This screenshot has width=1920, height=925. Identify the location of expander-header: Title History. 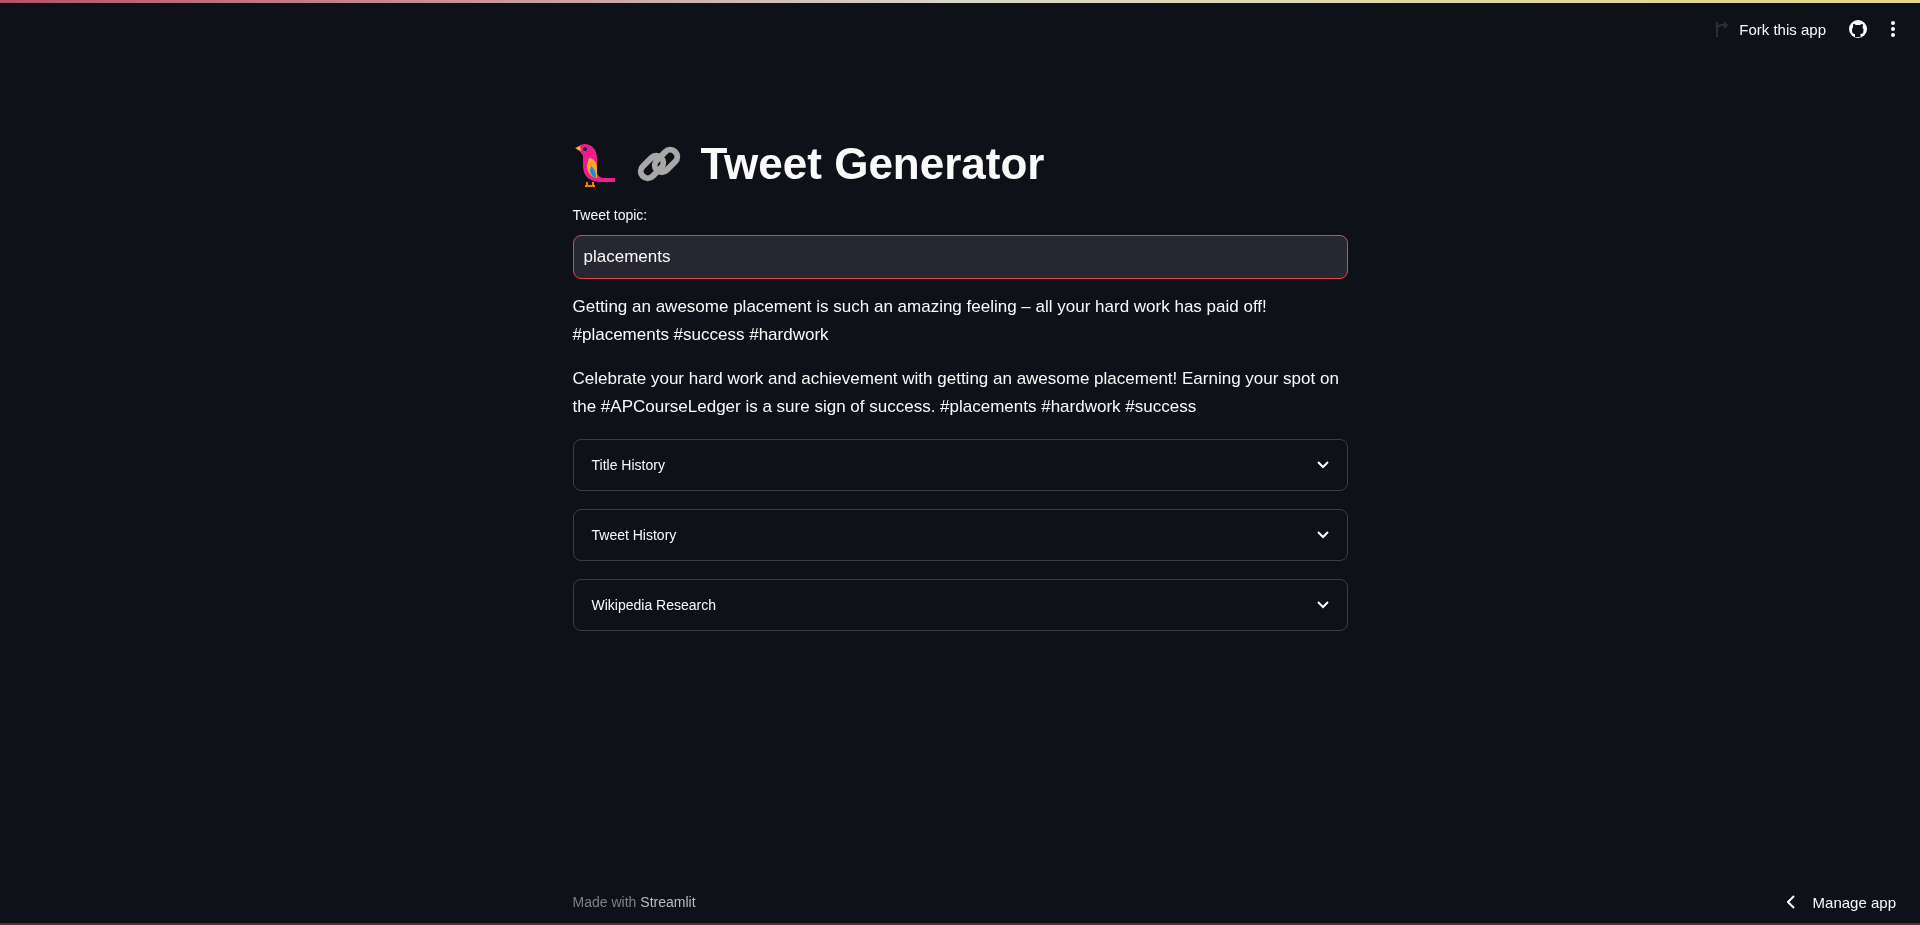
(960, 465).